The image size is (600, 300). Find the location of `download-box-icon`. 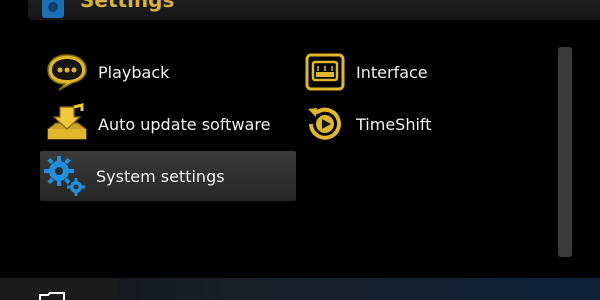

download-box-icon is located at coordinates (67, 124).